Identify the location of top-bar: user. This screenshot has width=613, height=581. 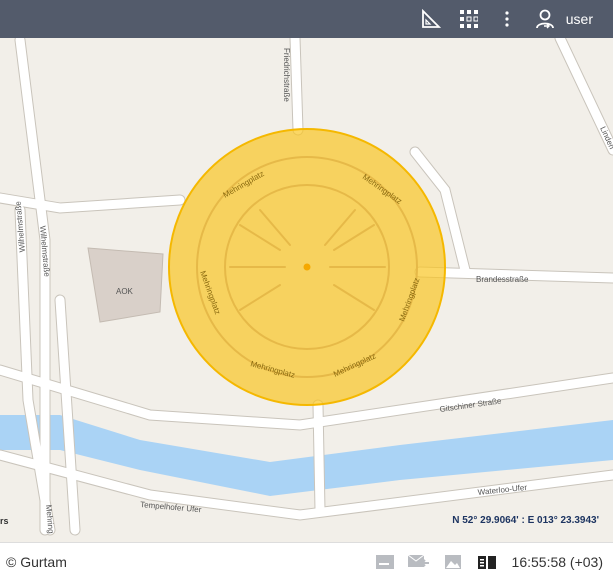
(306, 19).